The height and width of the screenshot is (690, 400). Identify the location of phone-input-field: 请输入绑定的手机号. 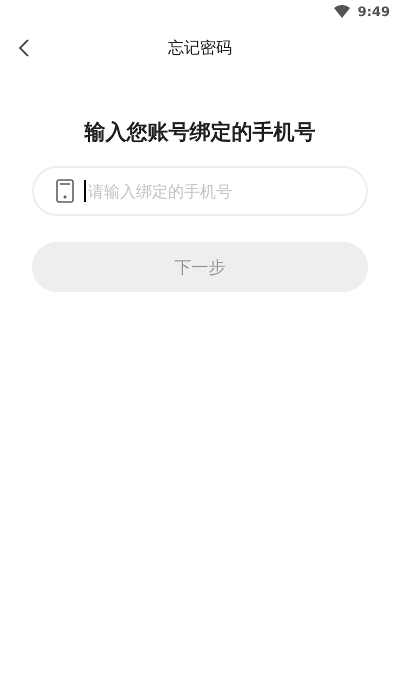
(226, 191).